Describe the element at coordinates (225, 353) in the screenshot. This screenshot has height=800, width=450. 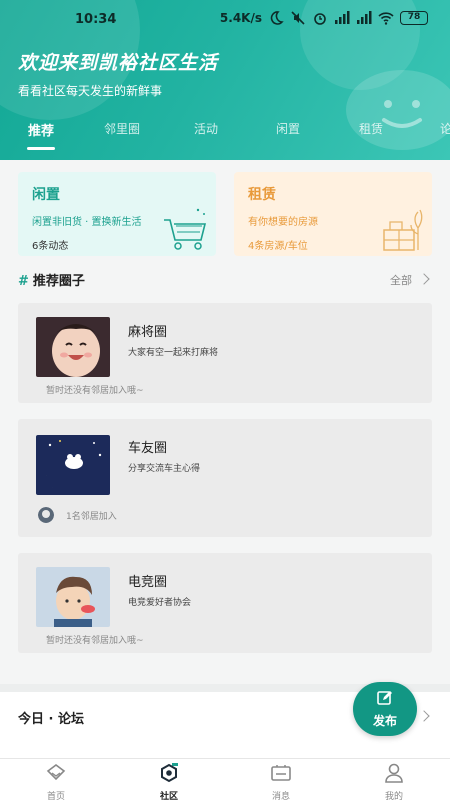
I see `circle-card-mahjong: 麻将圈 大家有空一起来打麻将 暂时还没有邻居加入哦~` at that location.